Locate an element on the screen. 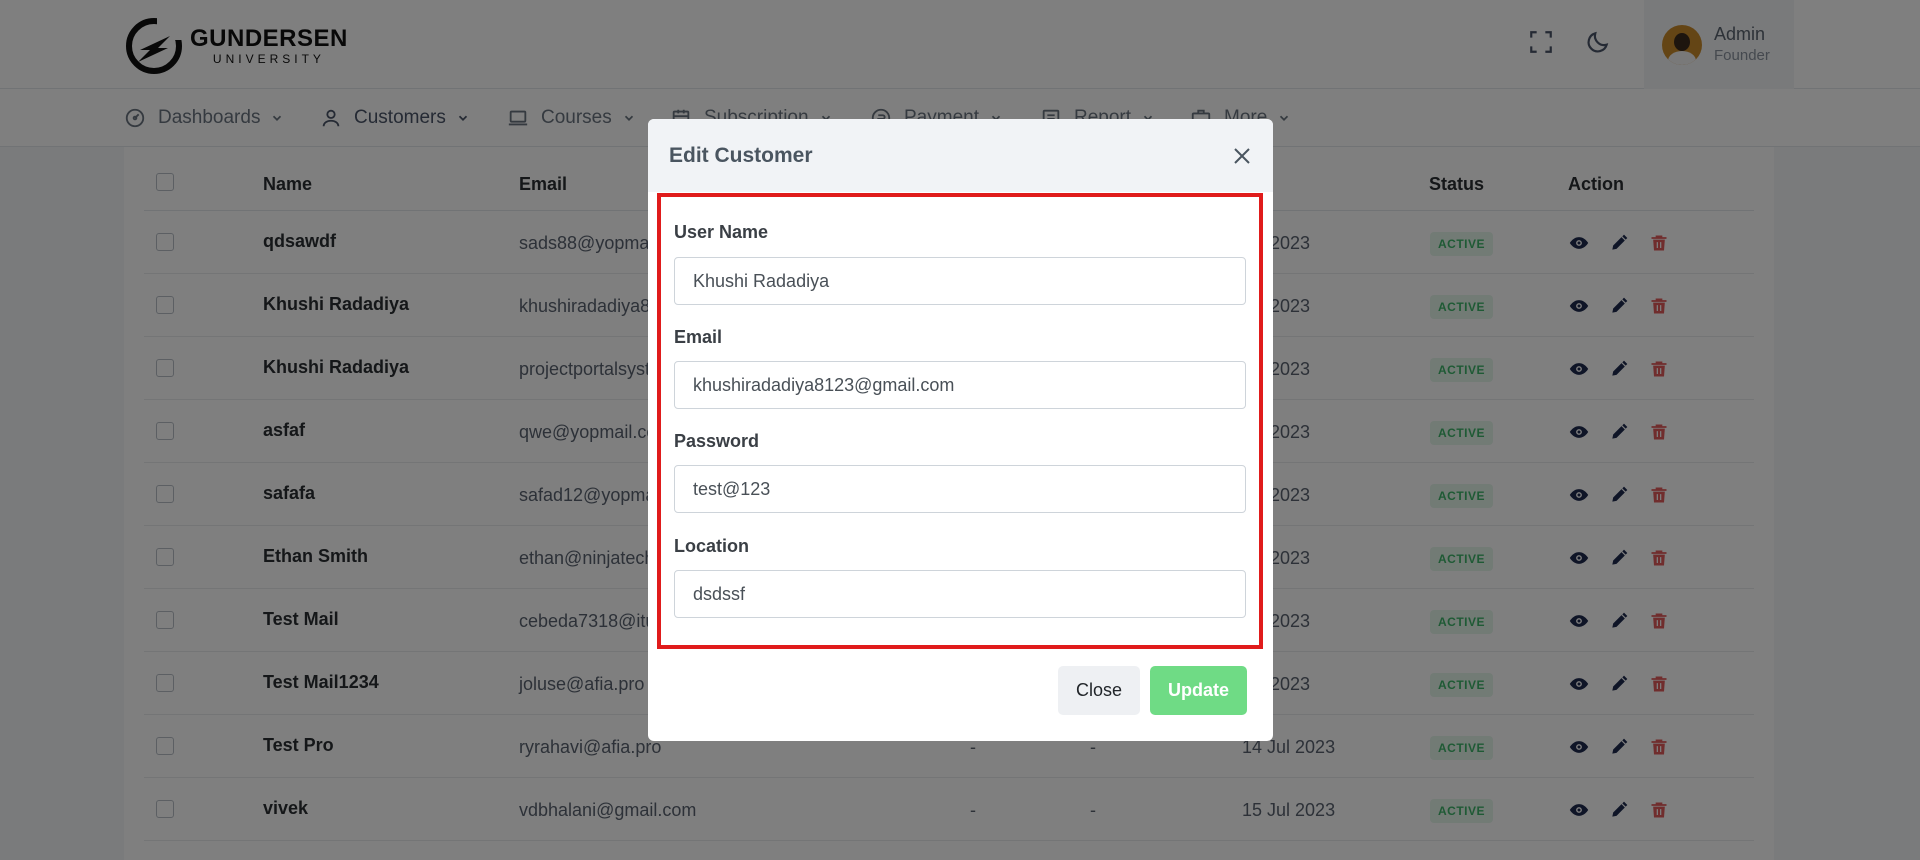  modal-header: Edit Customer is located at coordinates (960, 155).